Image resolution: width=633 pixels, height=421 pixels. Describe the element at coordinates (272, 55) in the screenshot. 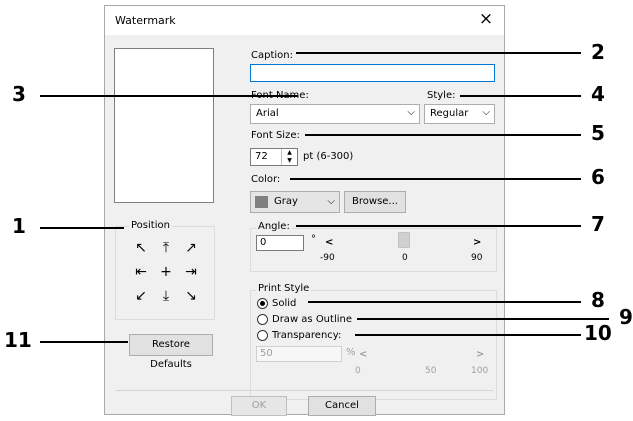

I see `caption-label: Caption:` at that location.